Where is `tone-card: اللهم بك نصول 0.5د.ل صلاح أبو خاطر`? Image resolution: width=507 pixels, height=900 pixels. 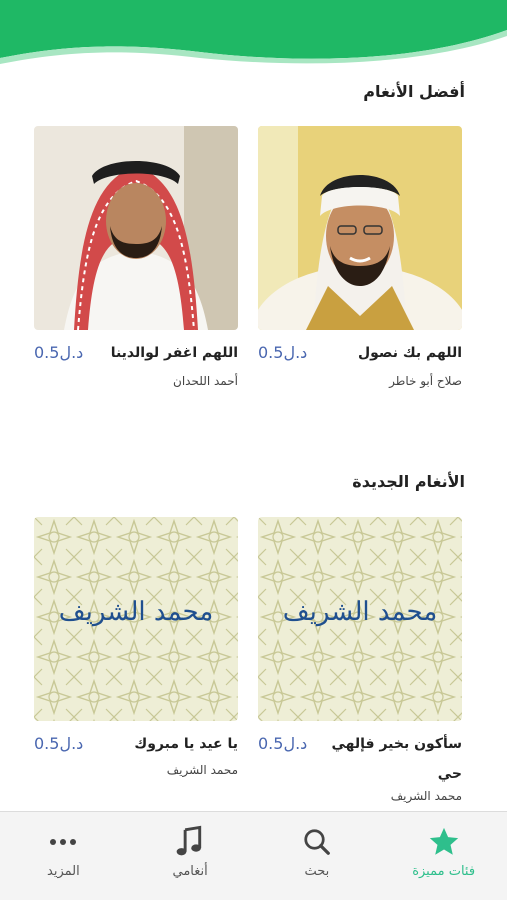
tone-card: اللهم بك نصول 0.5د.ل صلاح أبو خاطر is located at coordinates (360, 257).